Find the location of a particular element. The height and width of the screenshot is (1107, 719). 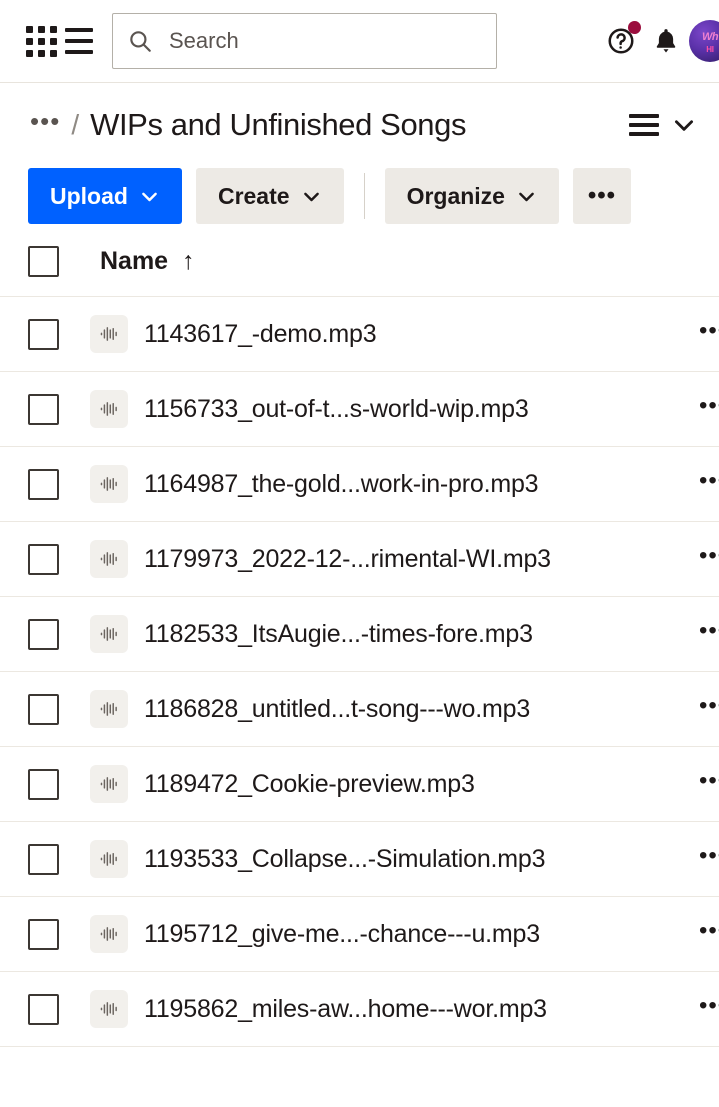

topbar-right-actions: Wh HI is located at coordinates (659, 41).